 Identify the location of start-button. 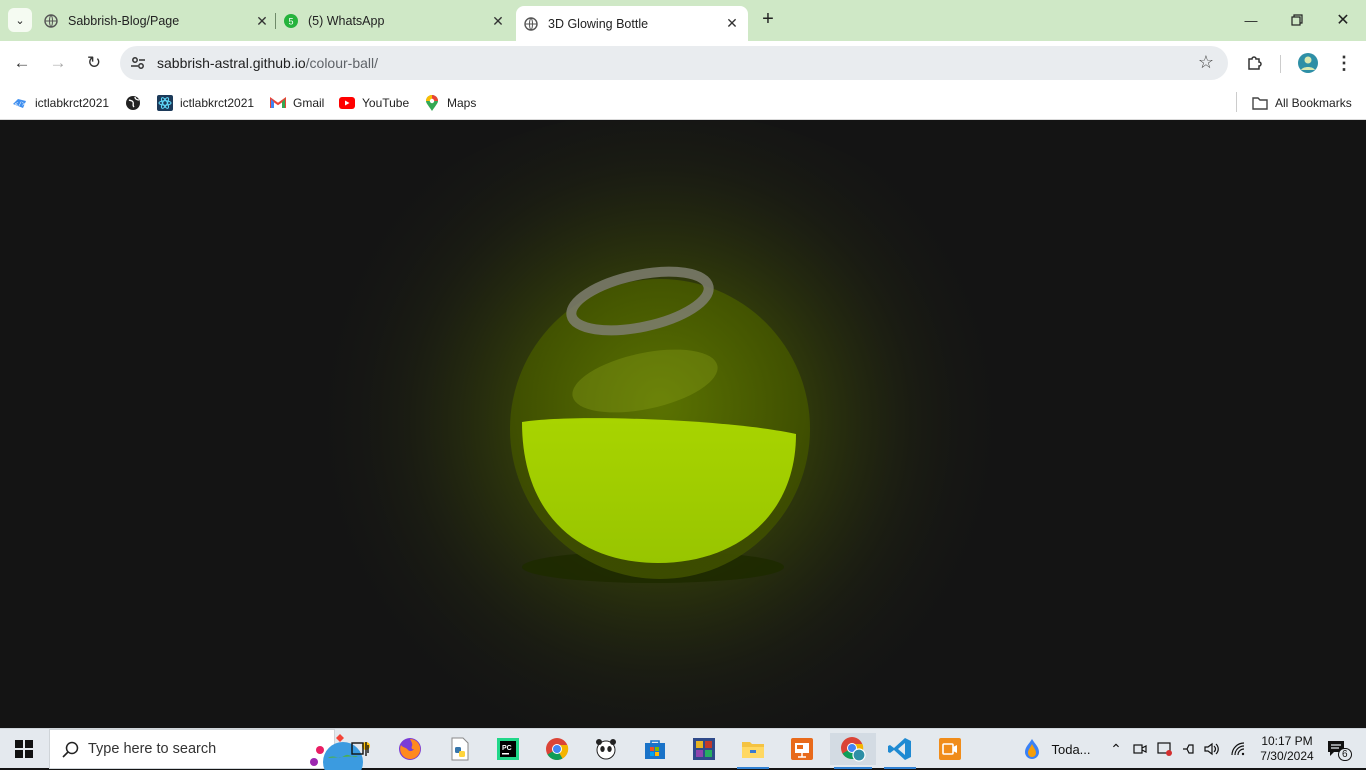
(24, 749).